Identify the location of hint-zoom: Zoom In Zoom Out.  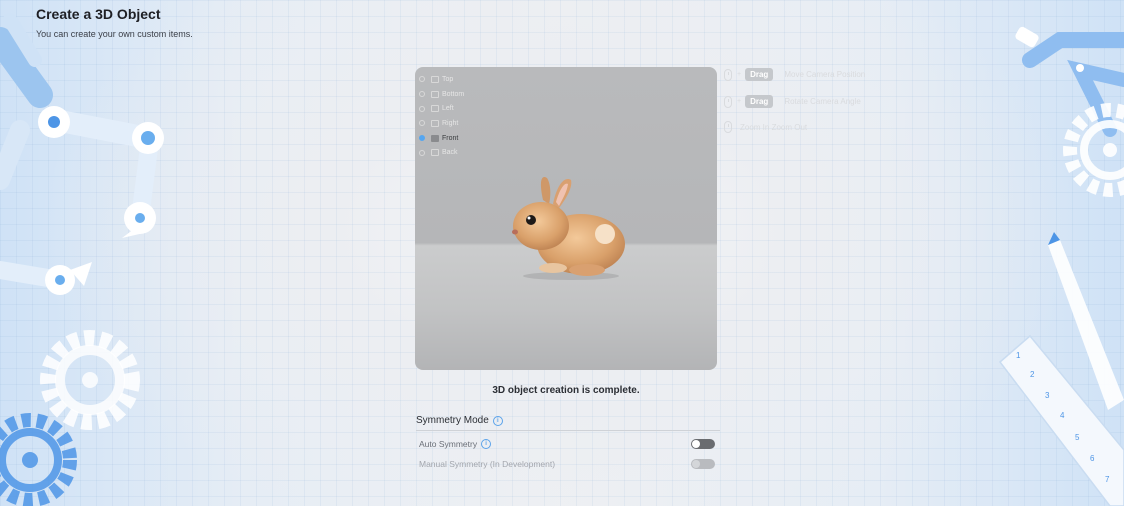
(765, 127).